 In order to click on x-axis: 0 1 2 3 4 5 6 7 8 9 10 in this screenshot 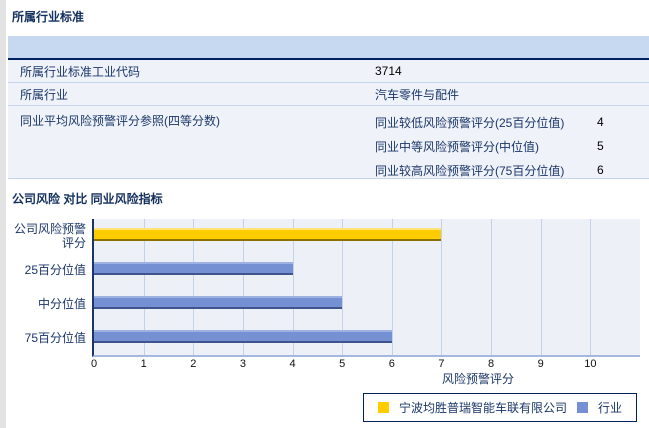, I will do `click(327, 364)`.